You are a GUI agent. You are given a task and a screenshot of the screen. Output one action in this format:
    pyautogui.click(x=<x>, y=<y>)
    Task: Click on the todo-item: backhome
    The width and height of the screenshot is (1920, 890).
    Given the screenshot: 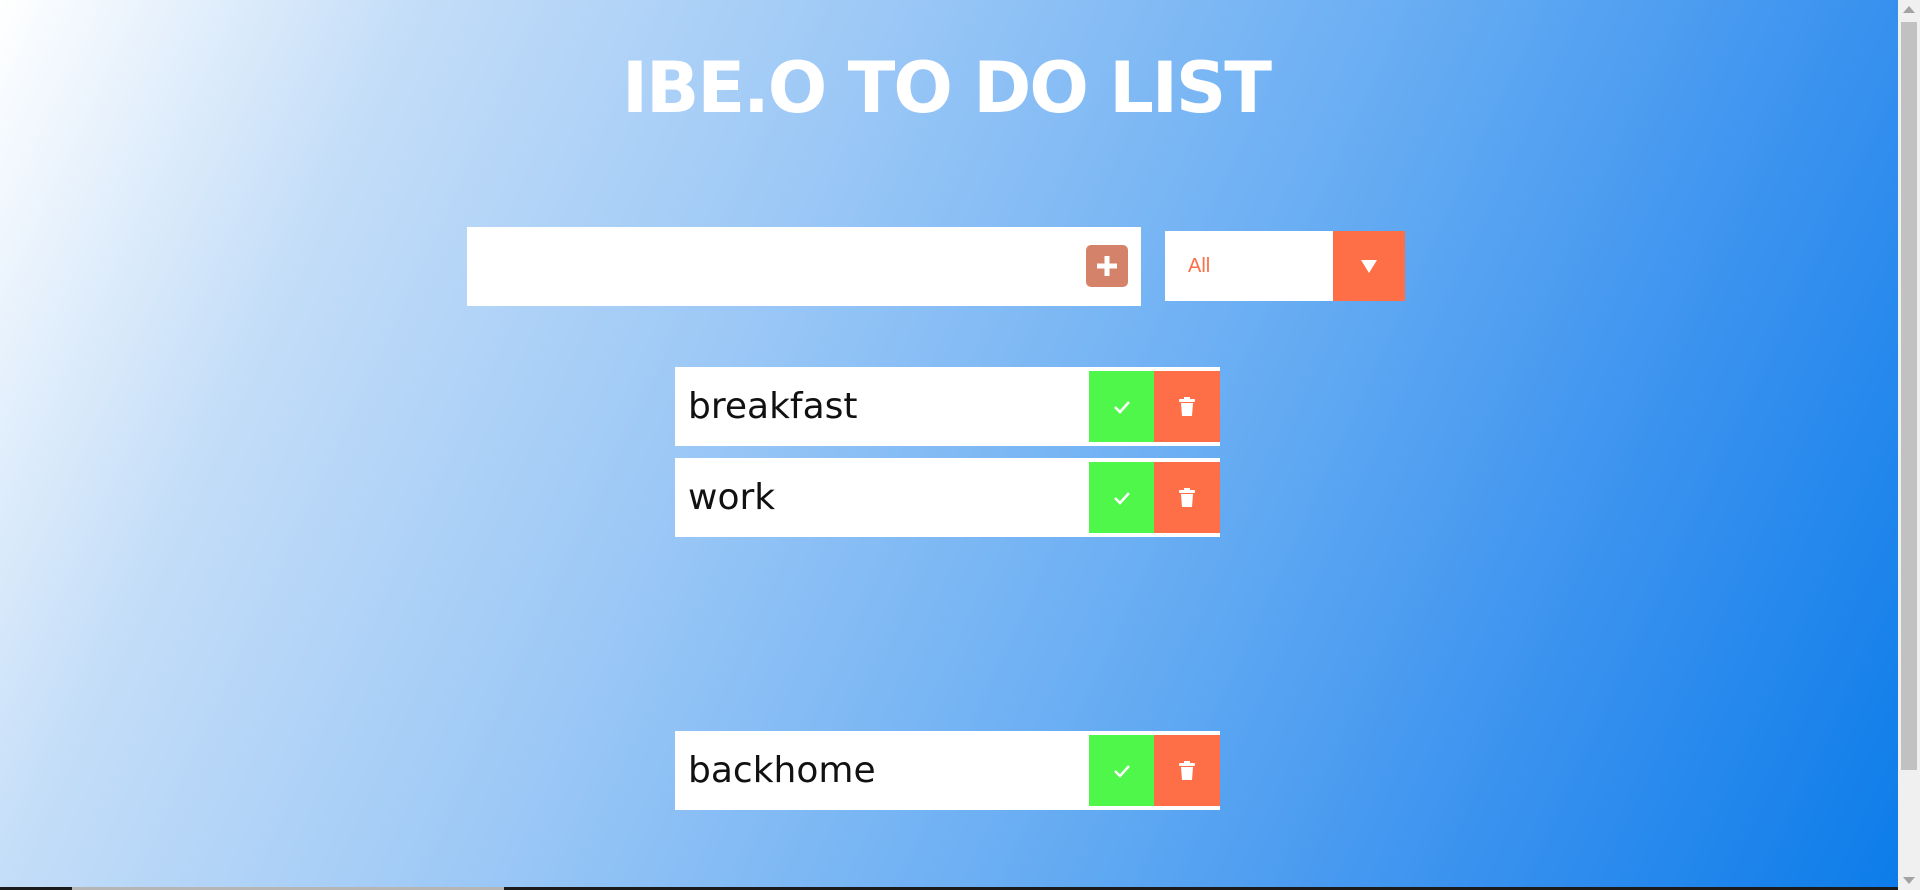 What is the action you would take?
    pyautogui.click(x=947, y=770)
    